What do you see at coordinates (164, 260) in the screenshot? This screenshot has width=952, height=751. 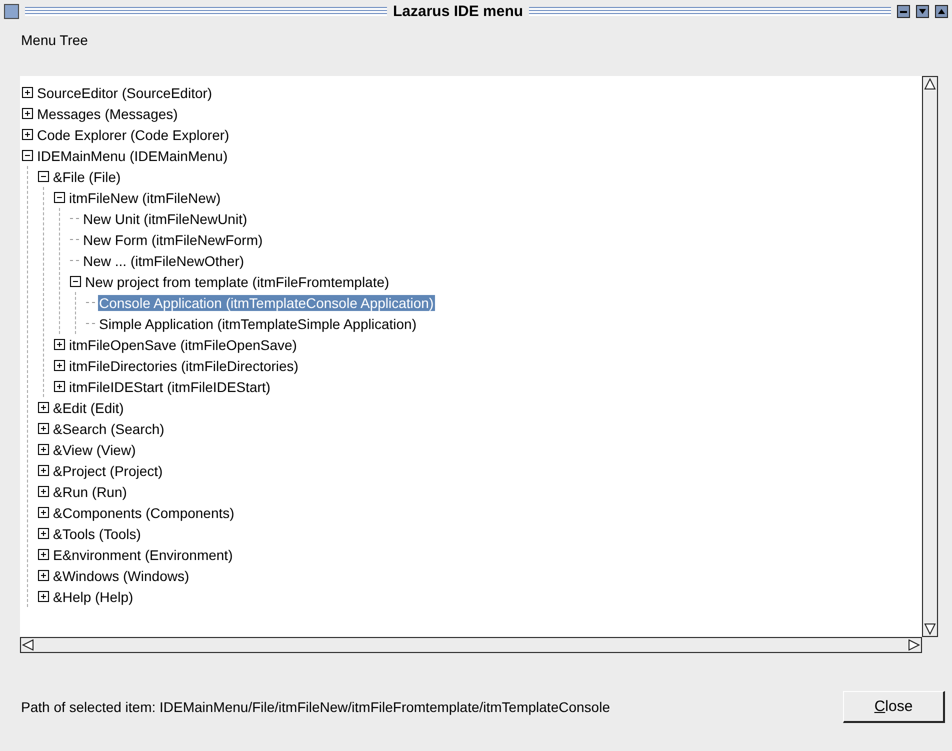 I see `tree-item: New ... (itmFileNewOther)` at bounding box center [164, 260].